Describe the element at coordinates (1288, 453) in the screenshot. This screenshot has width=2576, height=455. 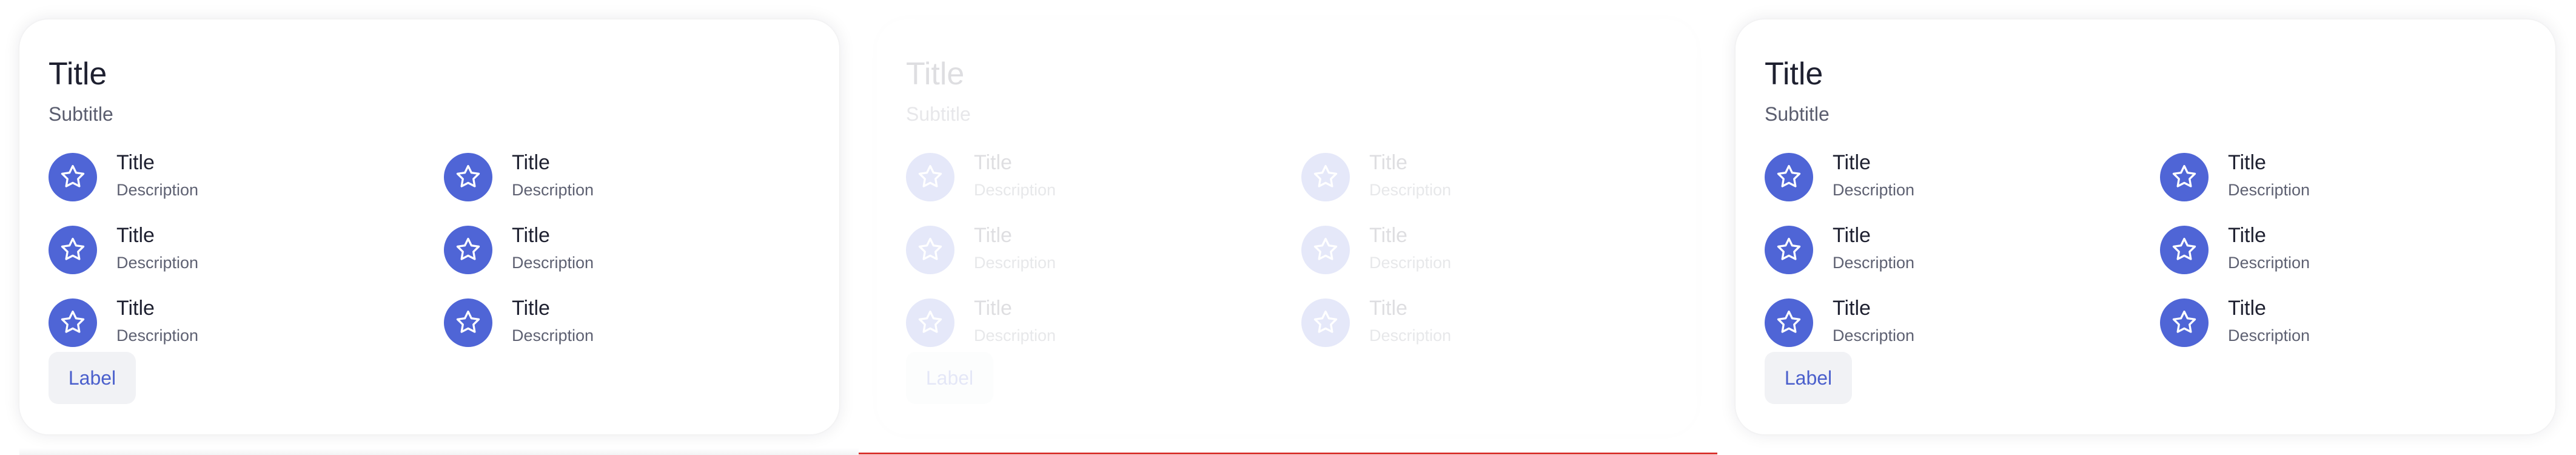
I see `selection-indicator` at that location.